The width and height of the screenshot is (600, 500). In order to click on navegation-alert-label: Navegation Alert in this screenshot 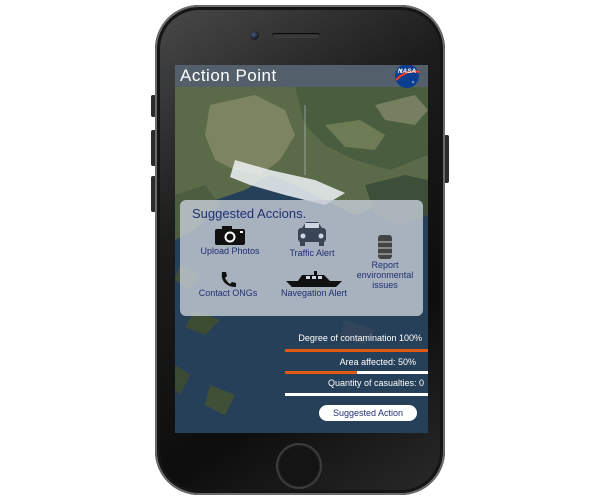, I will do `click(314, 293)`.